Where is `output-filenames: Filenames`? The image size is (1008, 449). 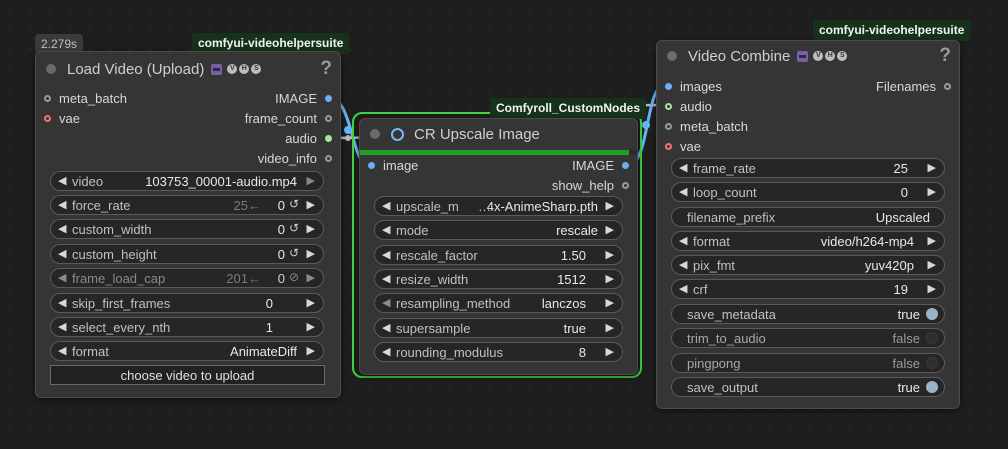
output-filenames: Filenames is located at coordinates (913, 86).